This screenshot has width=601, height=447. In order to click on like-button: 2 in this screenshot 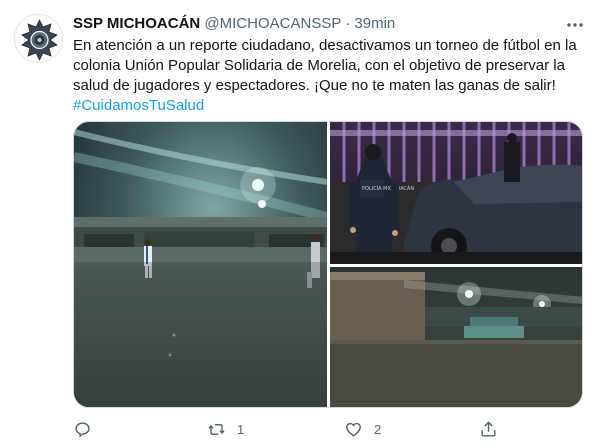, I will do `click(362, 429)`.